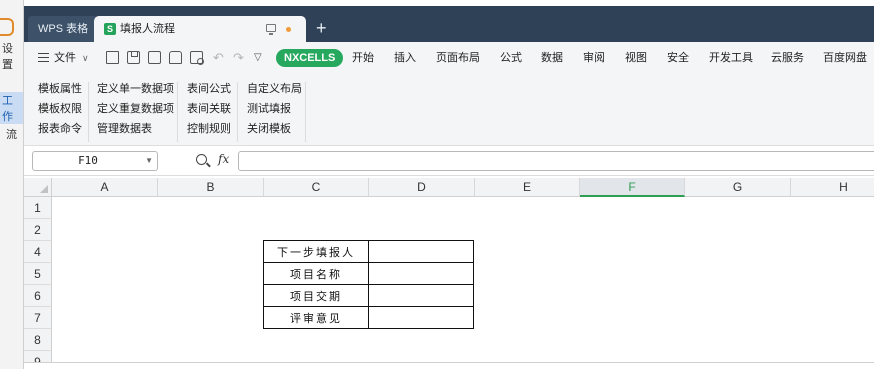 The width and height of the screenshot is (874, 369). Describe the element at coordinates (38, 296) in the screenshot. I see `row-header-6: 6` at that location.